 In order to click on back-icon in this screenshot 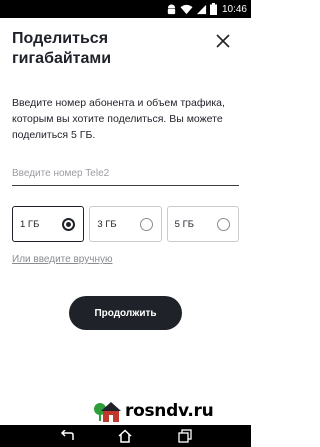, I will do `click(67, 435)`.